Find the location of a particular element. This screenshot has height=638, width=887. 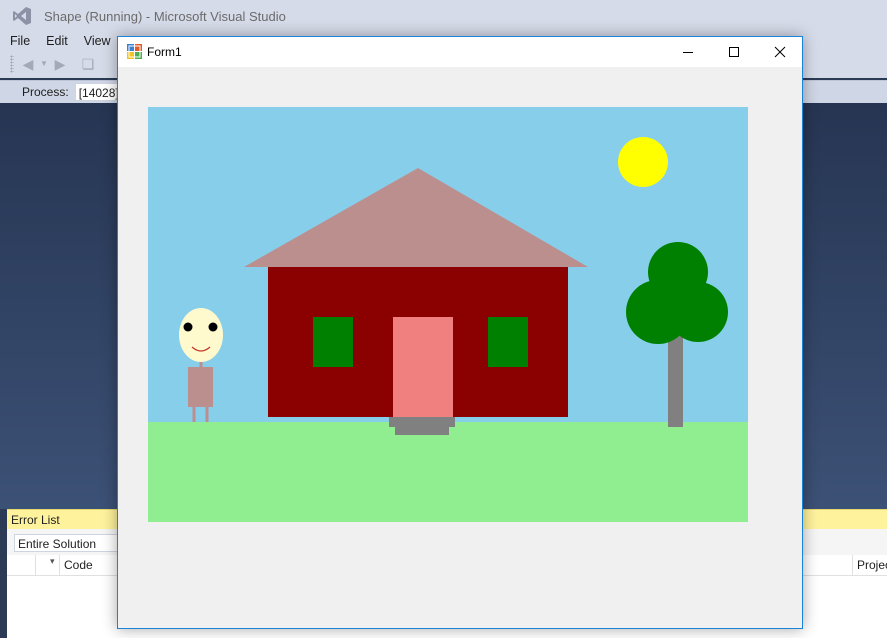

house-window-right is located at coordinates (508, 342).